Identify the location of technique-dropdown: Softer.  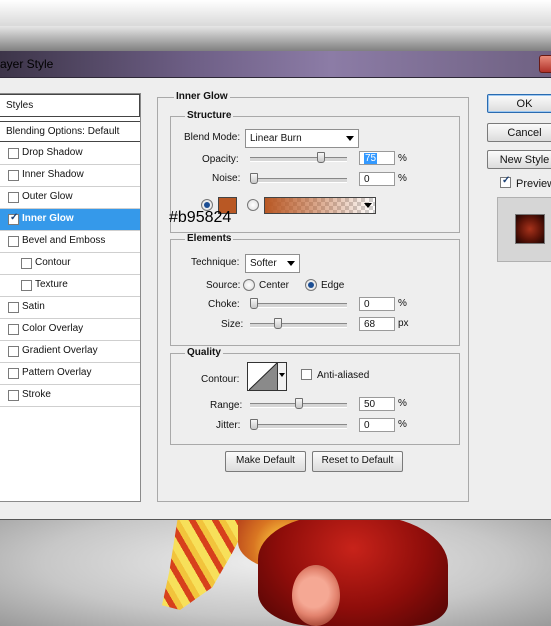
(272, 263).